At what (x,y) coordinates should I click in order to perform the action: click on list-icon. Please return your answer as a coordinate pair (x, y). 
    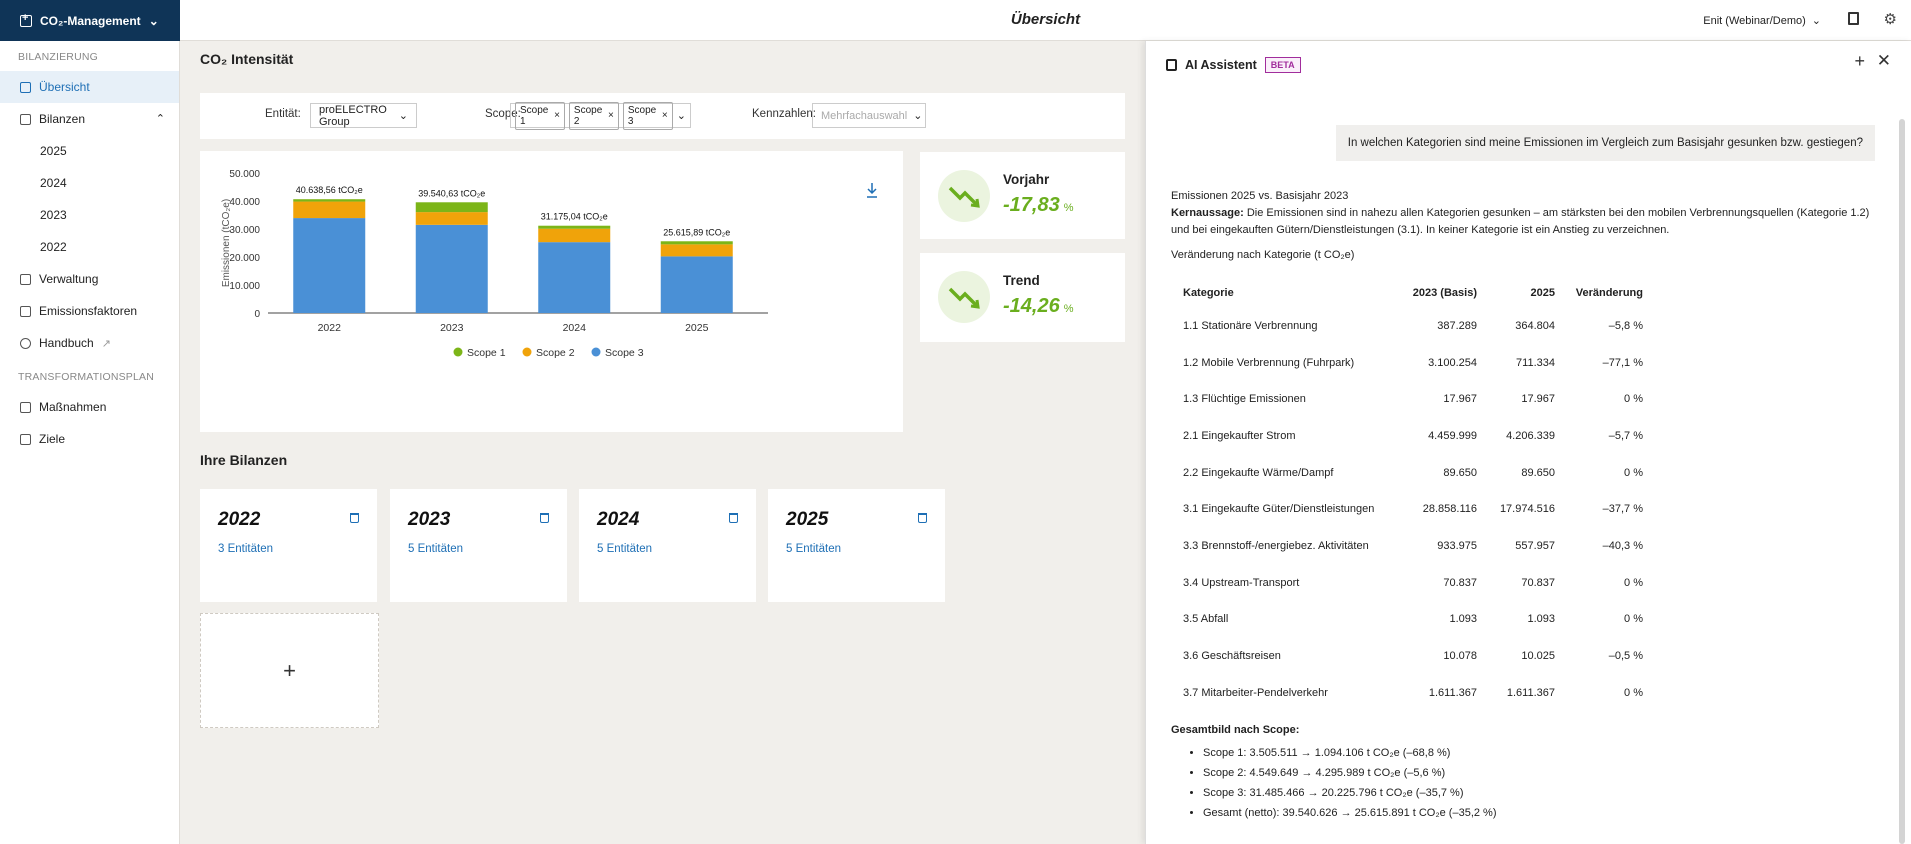
    Looking at the image, I should click on (25, 407).